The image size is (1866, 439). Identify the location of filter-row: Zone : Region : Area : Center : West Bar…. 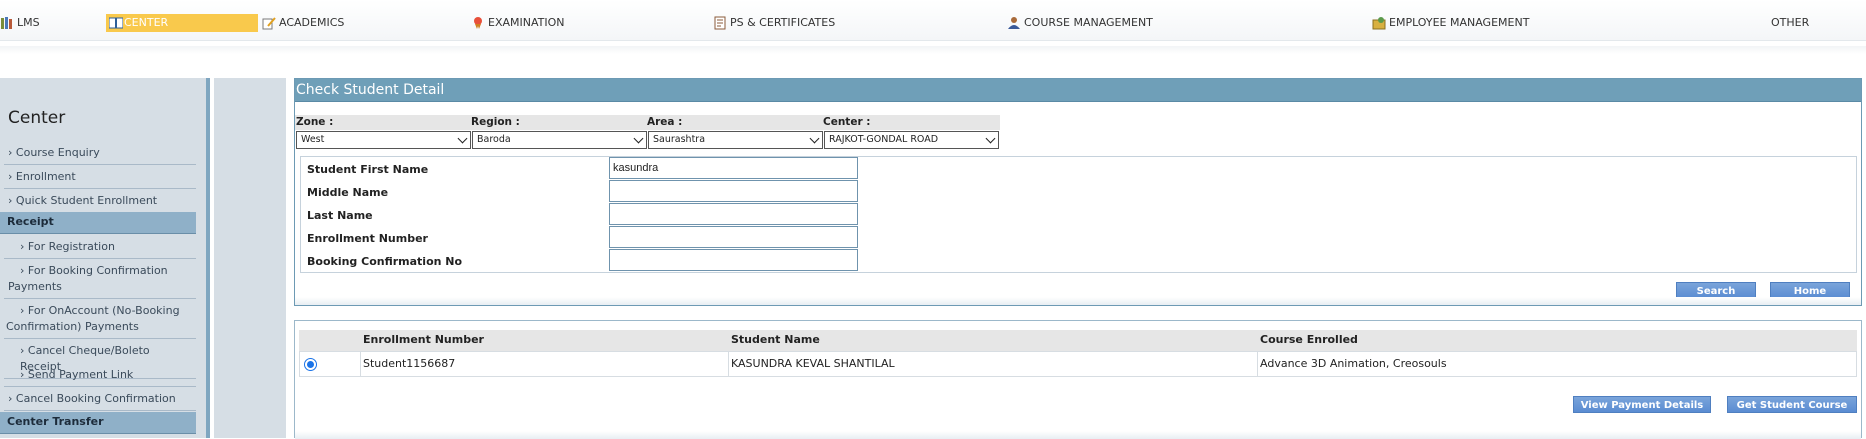
(647, 133).